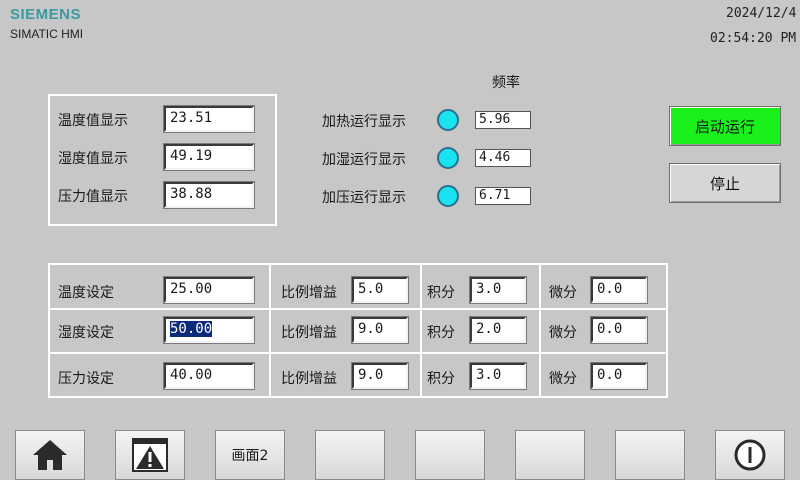 This screenshot has height=480, width=800. What do you see at coordinates (47, 34) in the screenshot?
I see `product-name: SIMATIC HMI` at bounding box center [47, 34].